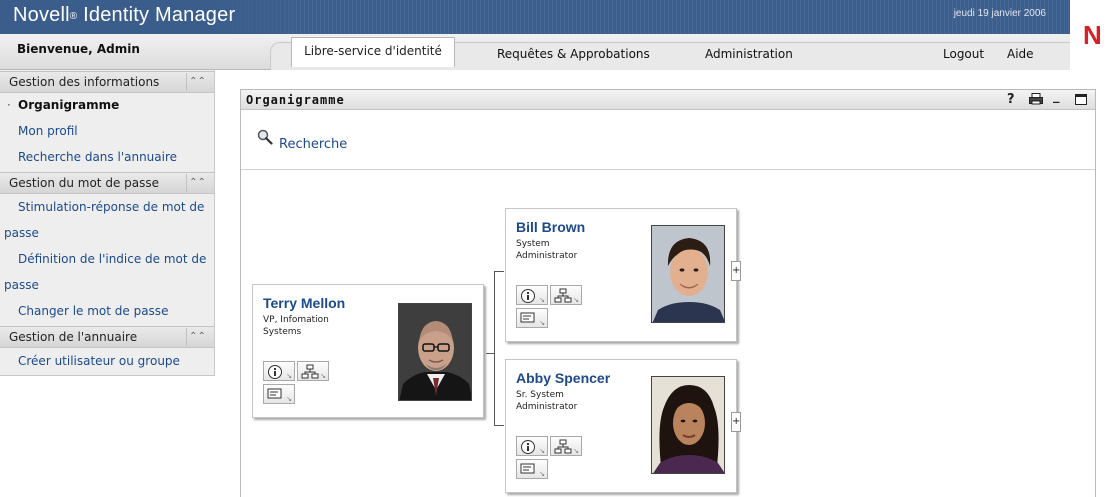 The height and width of the screenshot is (497, 1113). I want to click on product-title: Novell® Identity Manager, so click(124, 15).